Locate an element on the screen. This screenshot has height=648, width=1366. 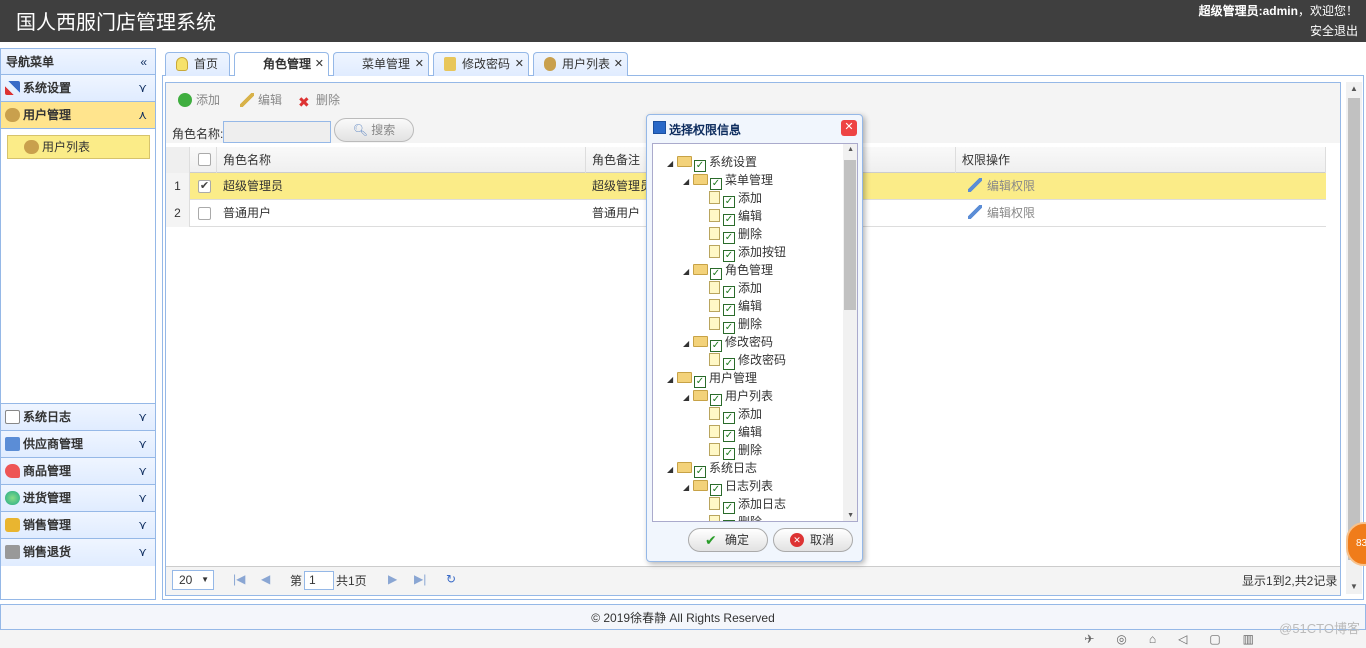
first-page-icon: |◀ is located at coordinates (239, 579).